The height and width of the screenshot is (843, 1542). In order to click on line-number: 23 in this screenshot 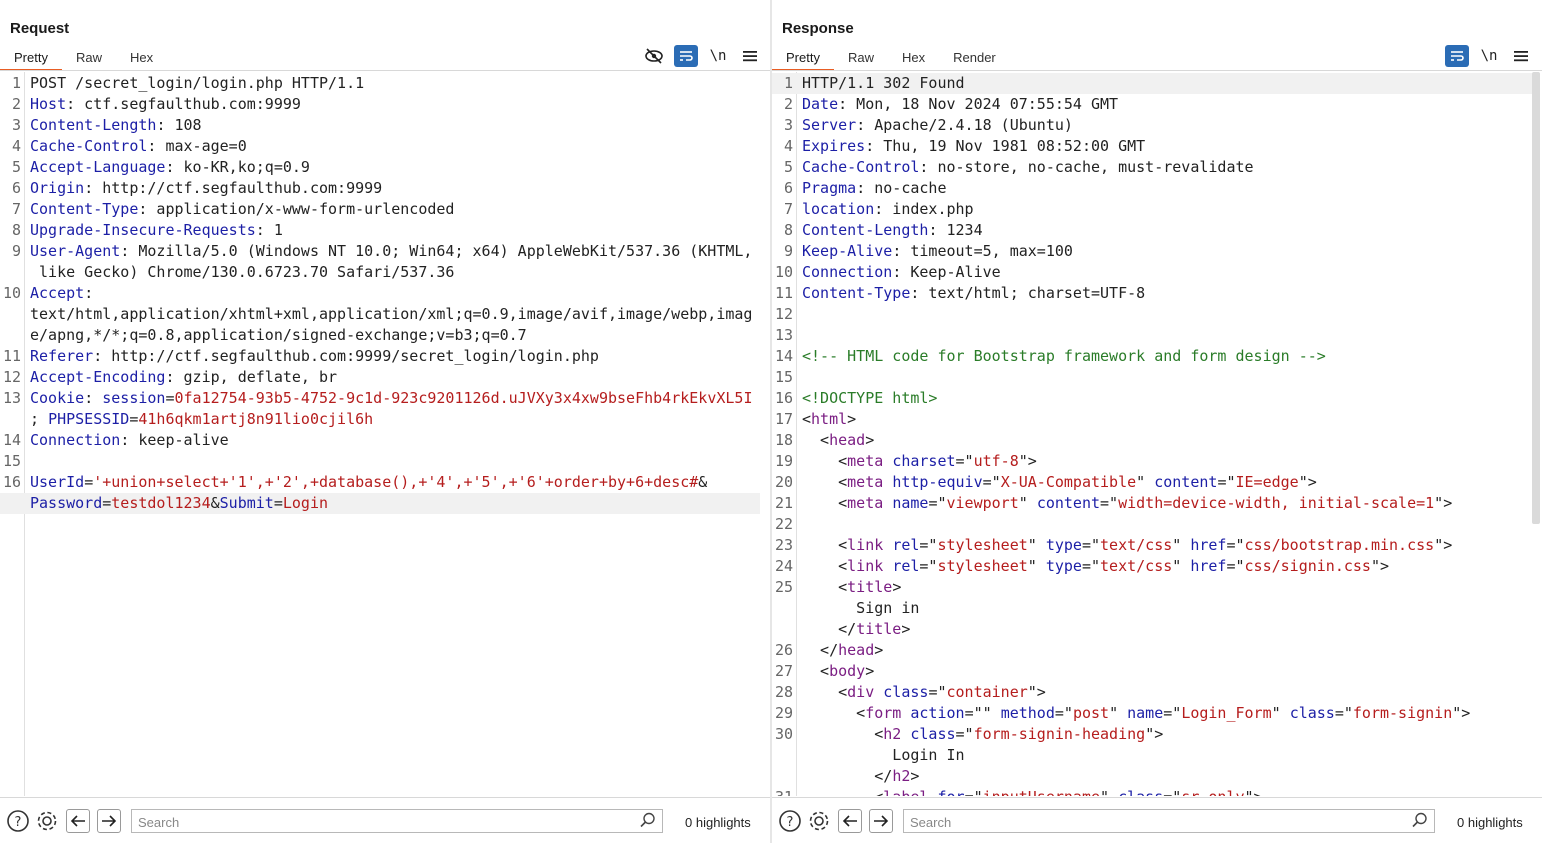, I will do `click(783, 545)`.